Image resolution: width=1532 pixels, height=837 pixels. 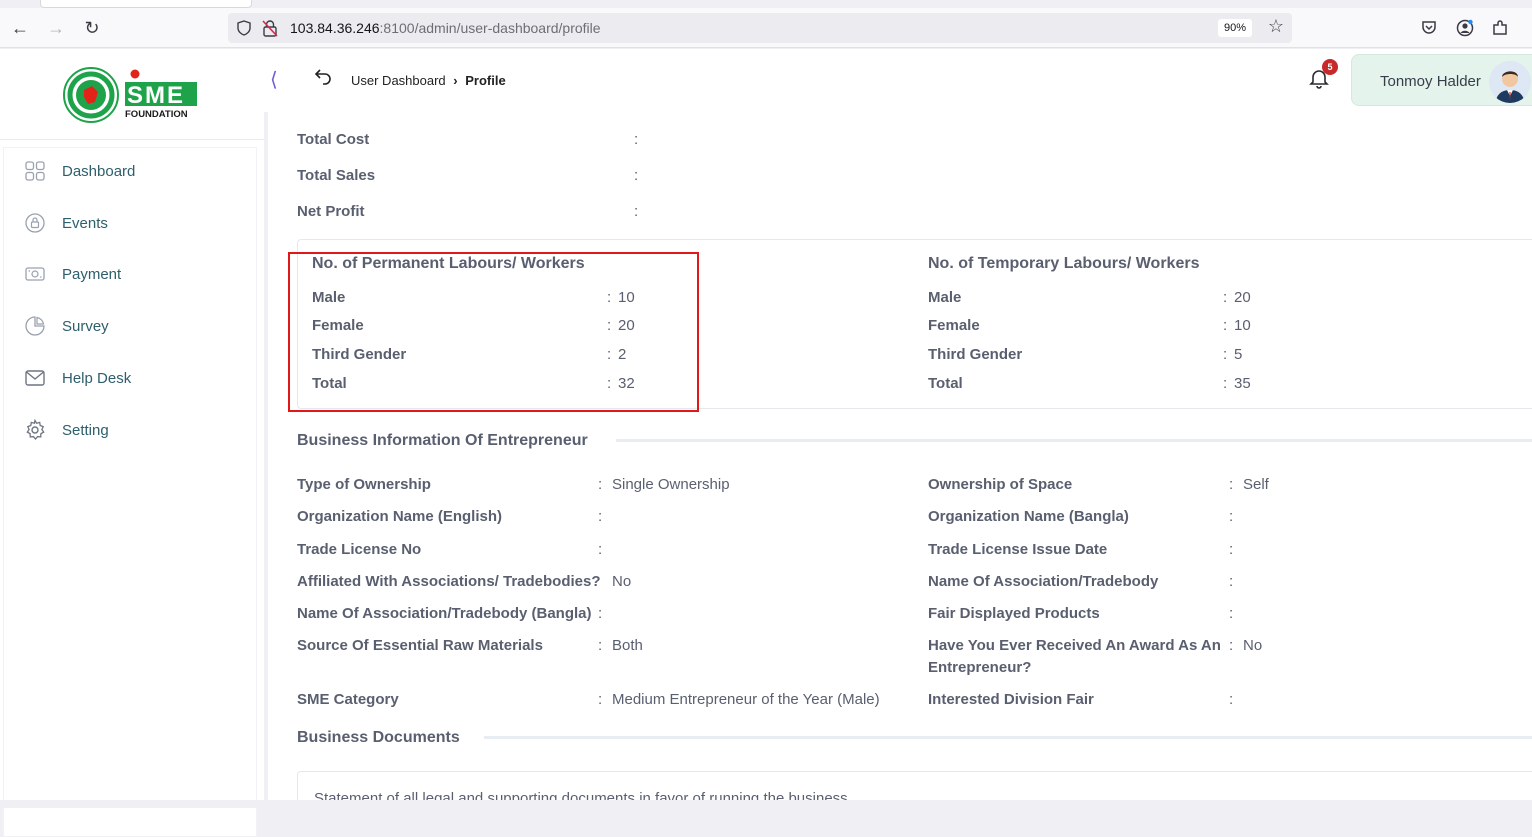 What do you see at coordinates (622, 581) in the screenshot?
I see `business-left-value: No` at bounding box center [622, 581].